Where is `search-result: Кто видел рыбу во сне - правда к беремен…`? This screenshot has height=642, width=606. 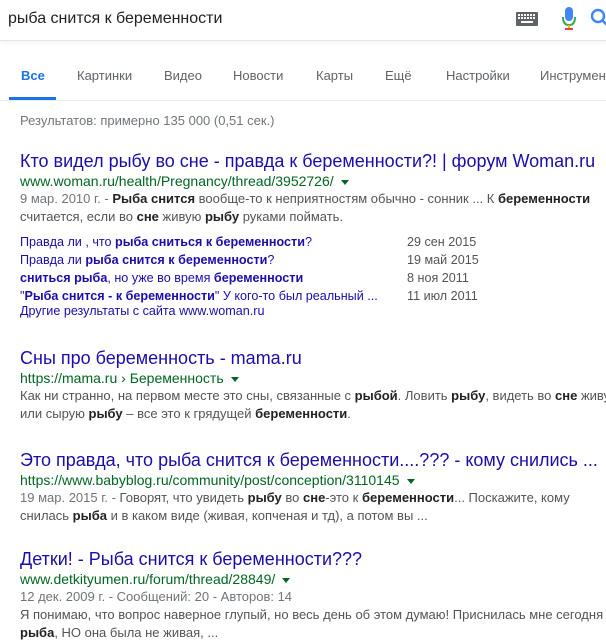 search-result: Кто видел рыбу во сне - правда к беремен… is located at coordinates (313, 188).